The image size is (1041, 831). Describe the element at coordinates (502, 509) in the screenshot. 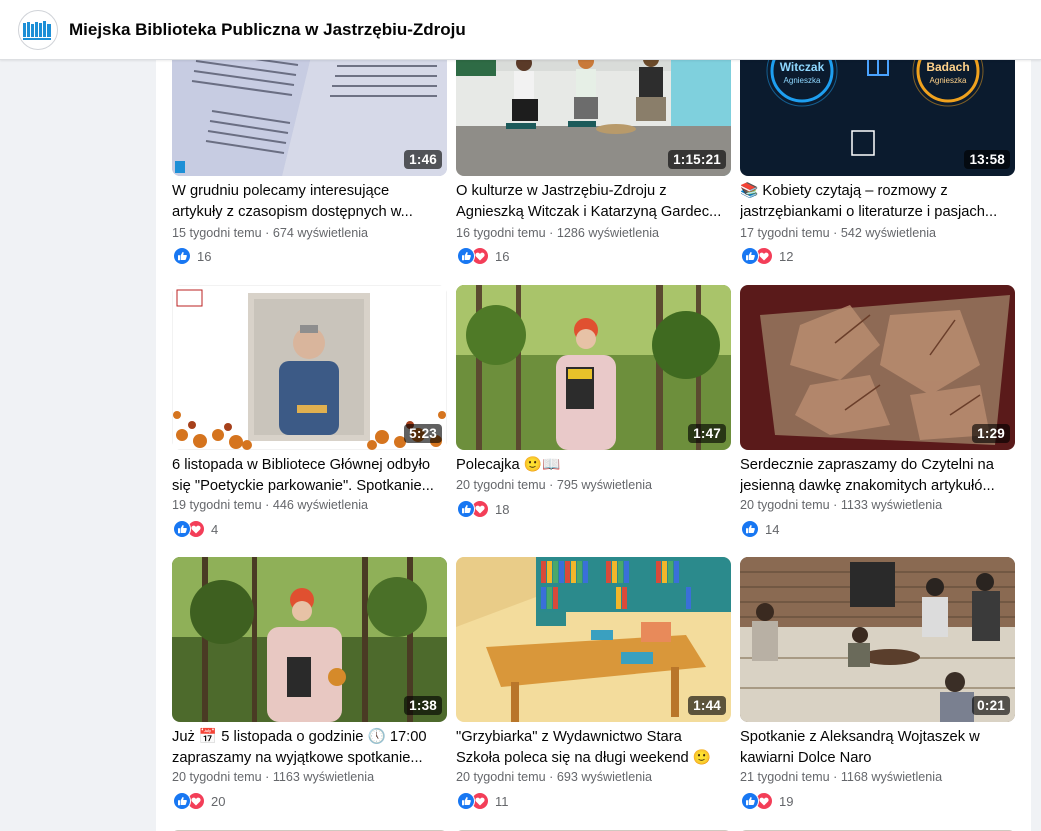

I see `reaction-count: 18` at that location.